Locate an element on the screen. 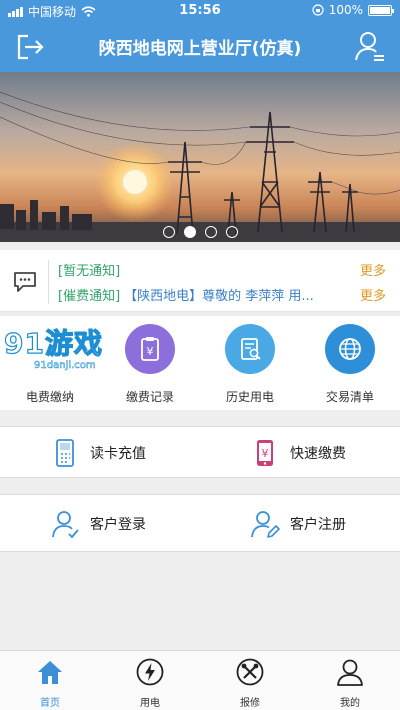 The height and width of the screenshot is (710, 400). customer-register-button: 客户注册 is located at coordinates (300, 524).